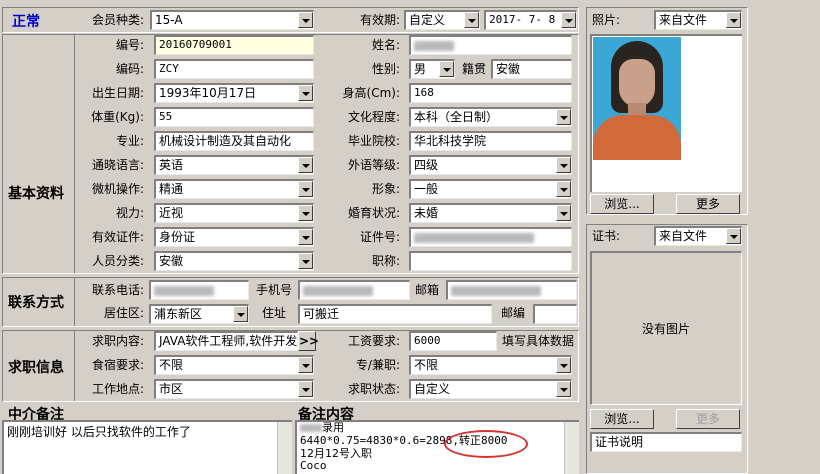 The height and width of the screenshot is (474, 820). What do you see at coordinates (36, 303) in the screenshot?
I see `contact-section-title: 联系方式` at bounding box center [36, 303].